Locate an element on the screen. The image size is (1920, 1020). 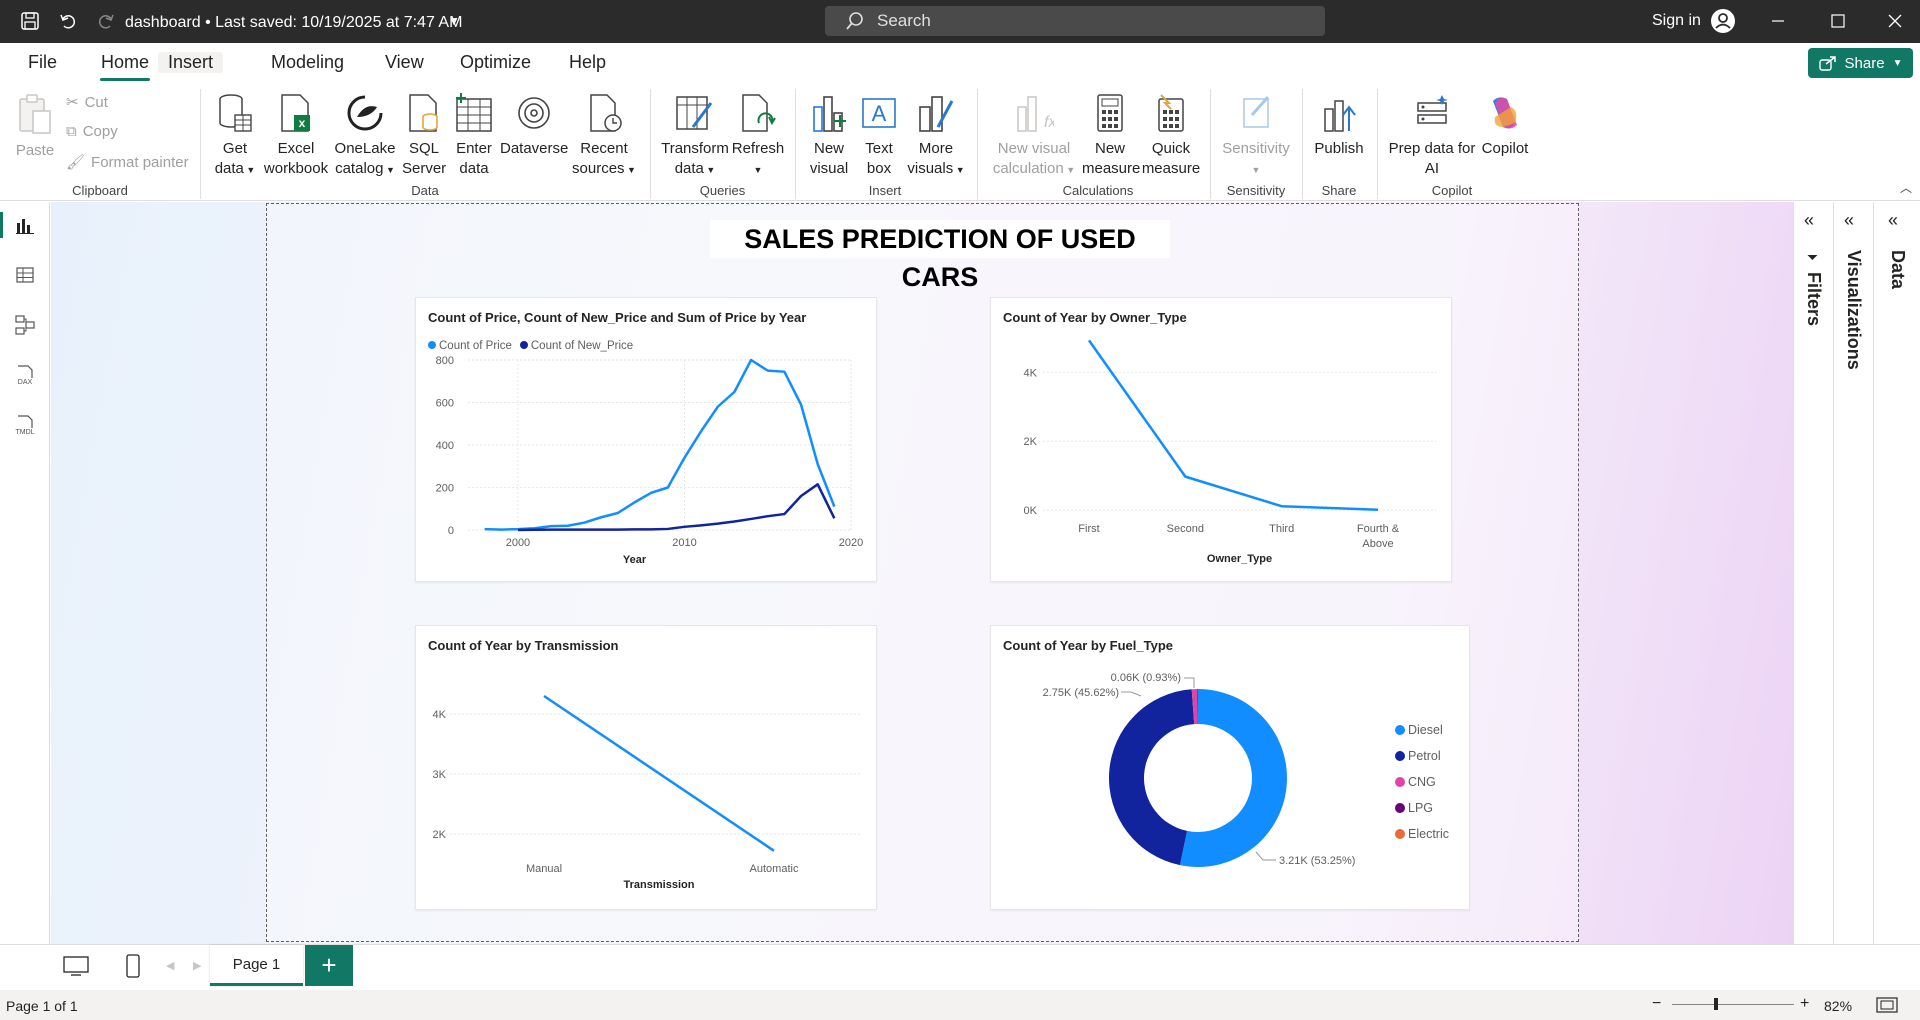
share-button: Share ▼ is located at coordinates (1860, 63).